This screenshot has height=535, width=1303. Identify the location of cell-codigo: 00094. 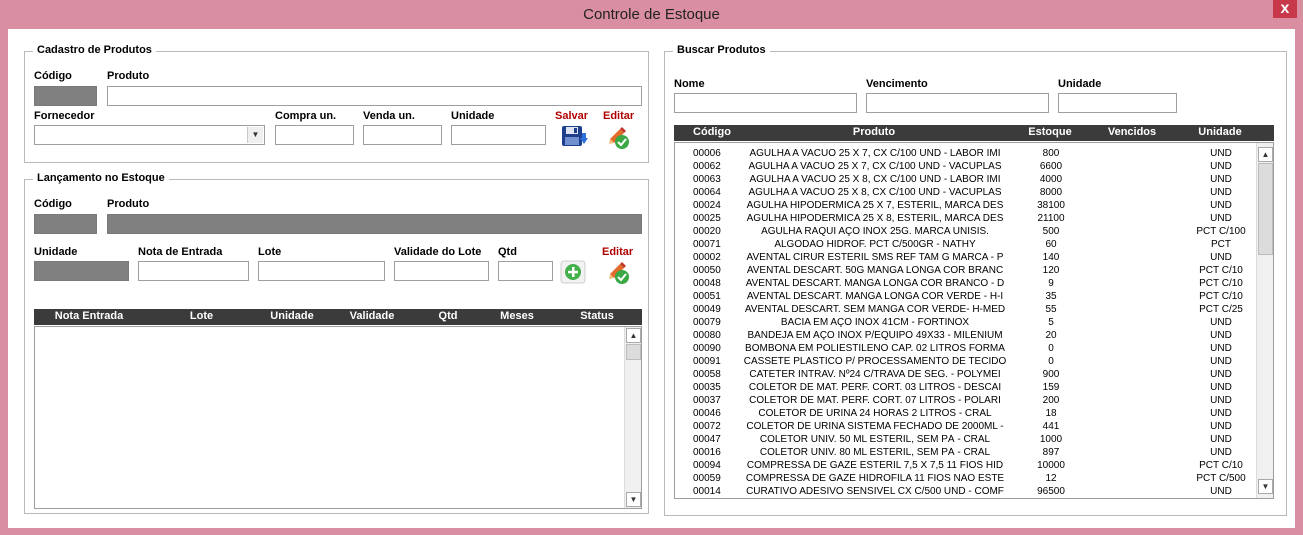
(707, 465).